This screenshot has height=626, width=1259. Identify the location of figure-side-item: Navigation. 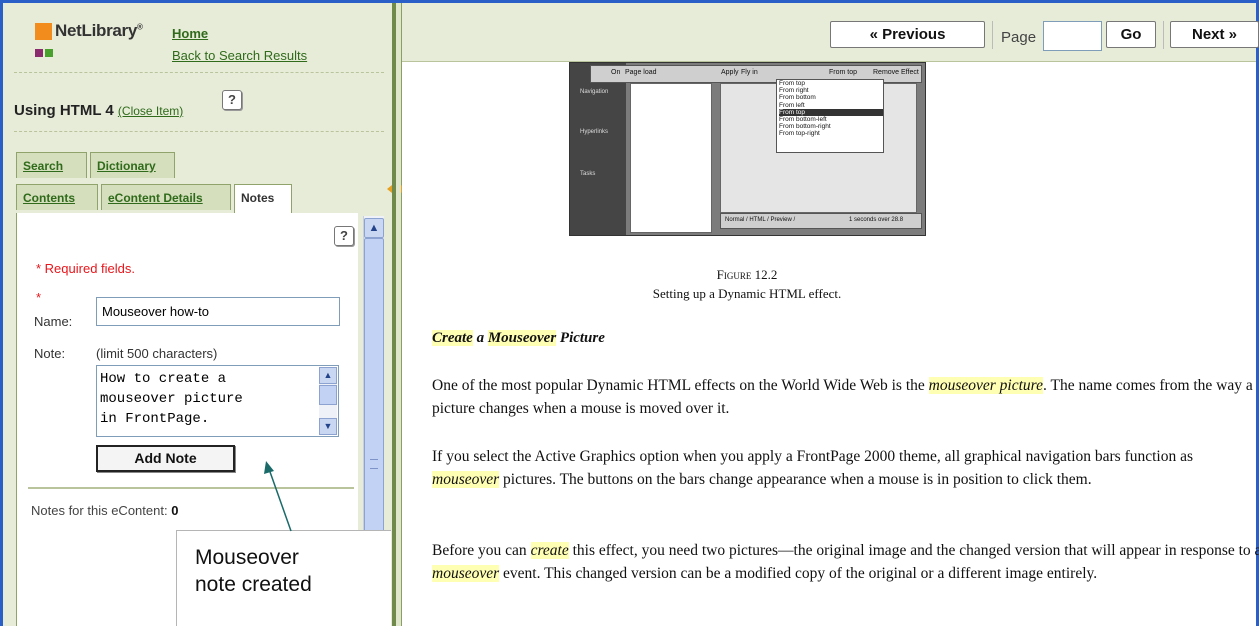
(594, 92).